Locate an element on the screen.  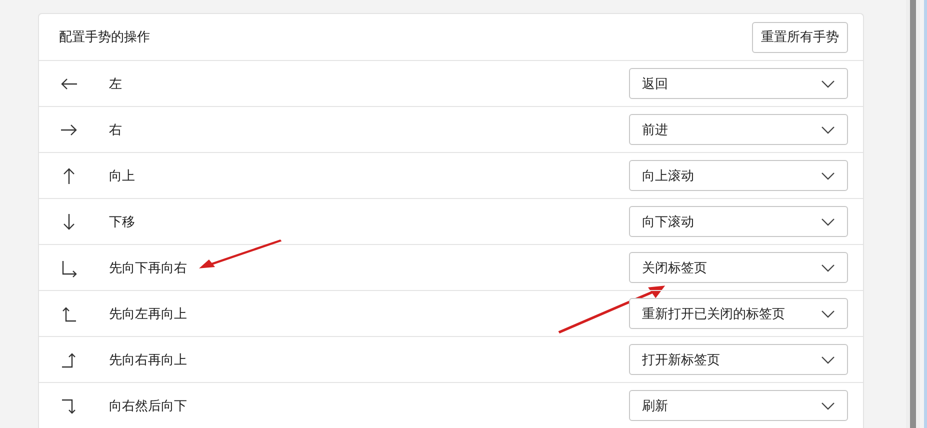
action-dropdown: 返回 is located at coordinates (738, 83).